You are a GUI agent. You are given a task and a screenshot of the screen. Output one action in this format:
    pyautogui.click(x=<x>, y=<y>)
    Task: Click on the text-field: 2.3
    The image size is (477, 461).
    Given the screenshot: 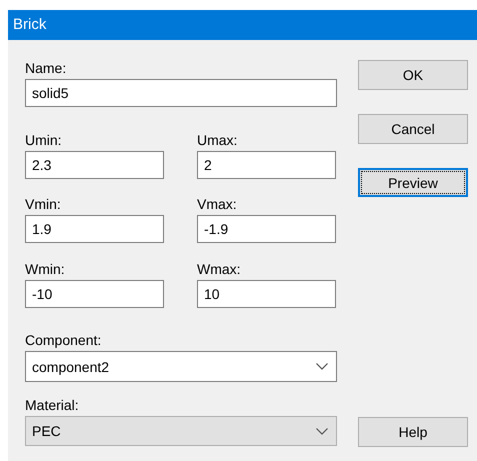 What is the action you would take?
    pyautogui.click(x=94, y=165)
    